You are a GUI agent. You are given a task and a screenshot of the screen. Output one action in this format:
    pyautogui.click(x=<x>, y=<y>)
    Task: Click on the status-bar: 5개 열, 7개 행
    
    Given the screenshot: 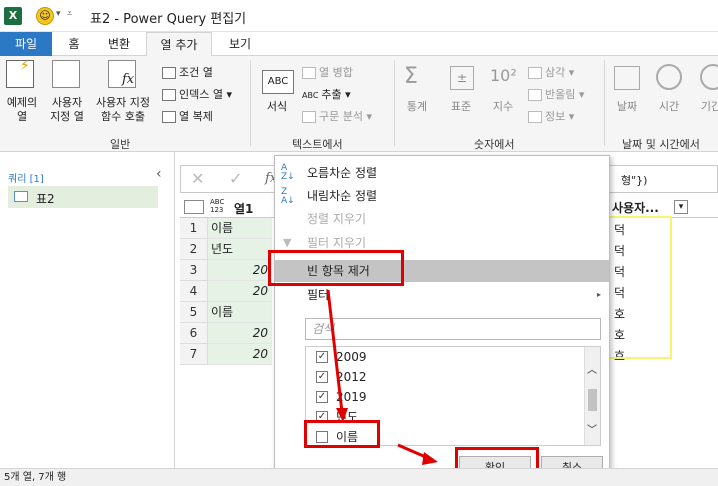 What is the action you would take?
    pyautogui.click(x=359, y=477)
    